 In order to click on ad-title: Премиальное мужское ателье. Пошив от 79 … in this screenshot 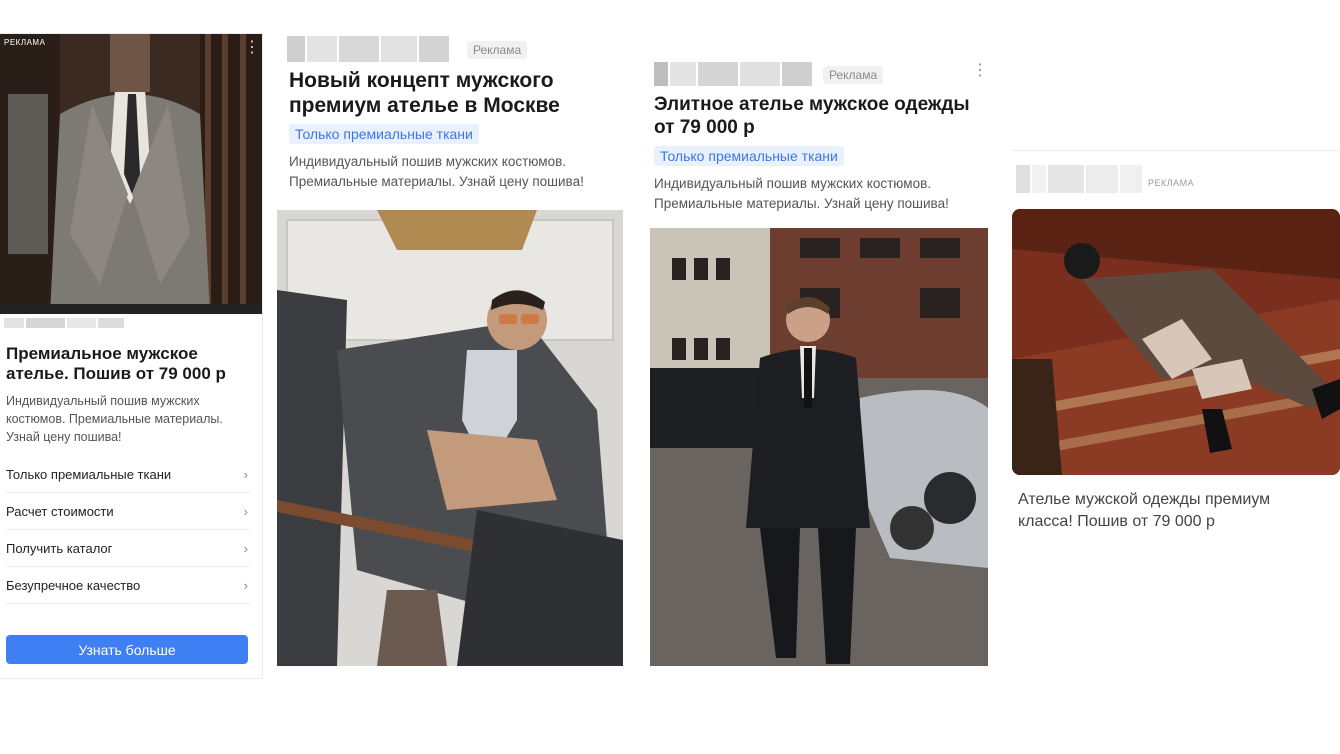, I will do `click(131, 364)`.